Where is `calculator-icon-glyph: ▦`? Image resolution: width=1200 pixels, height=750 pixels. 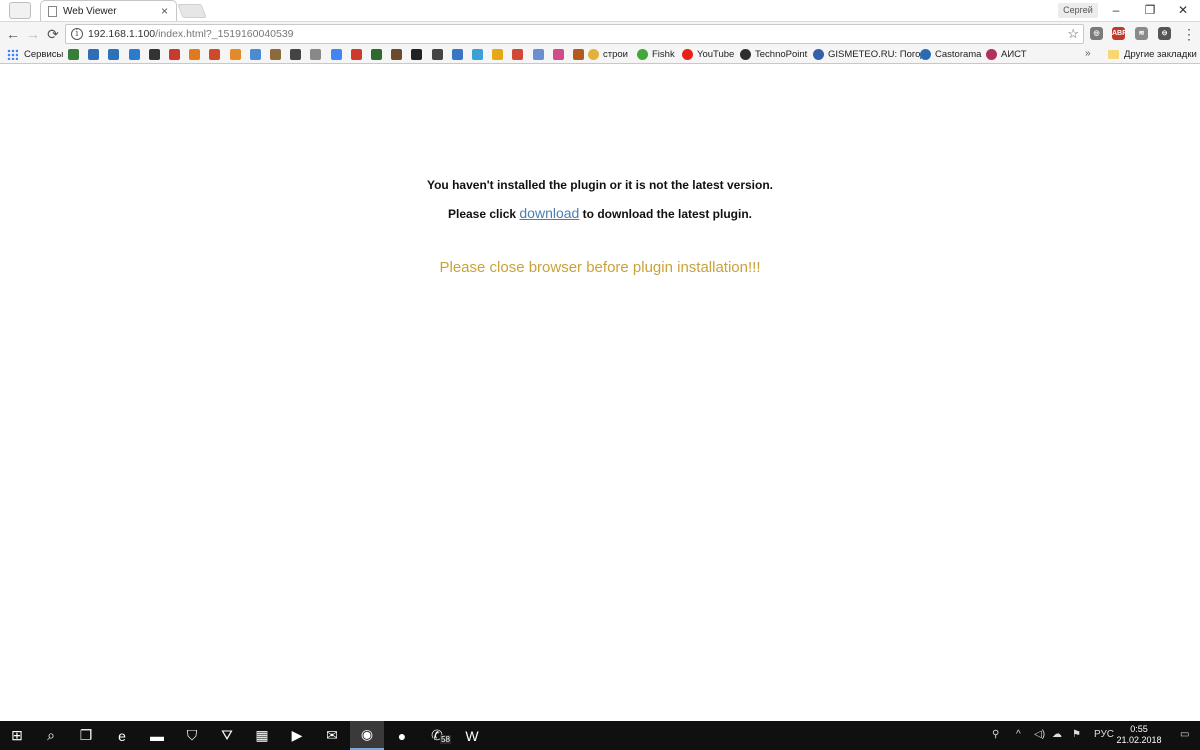
calculator-icon-glyph: ▦ is located at coordinates (262, 735).